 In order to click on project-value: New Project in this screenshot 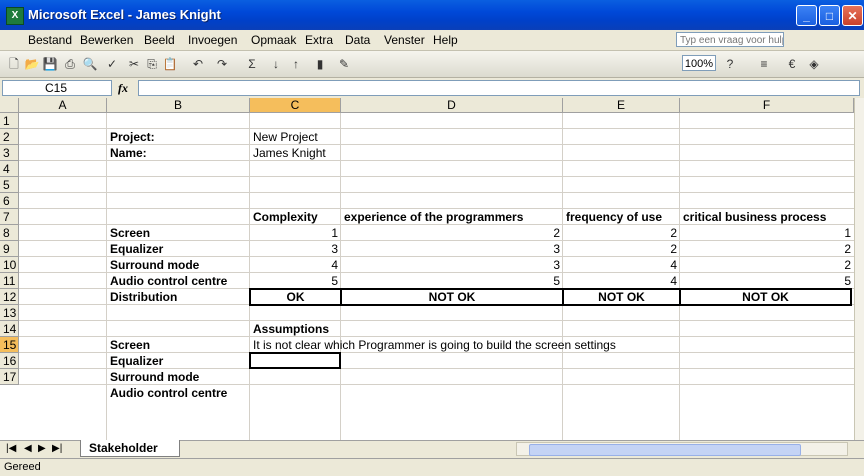, I will do `click(285, 137)`.